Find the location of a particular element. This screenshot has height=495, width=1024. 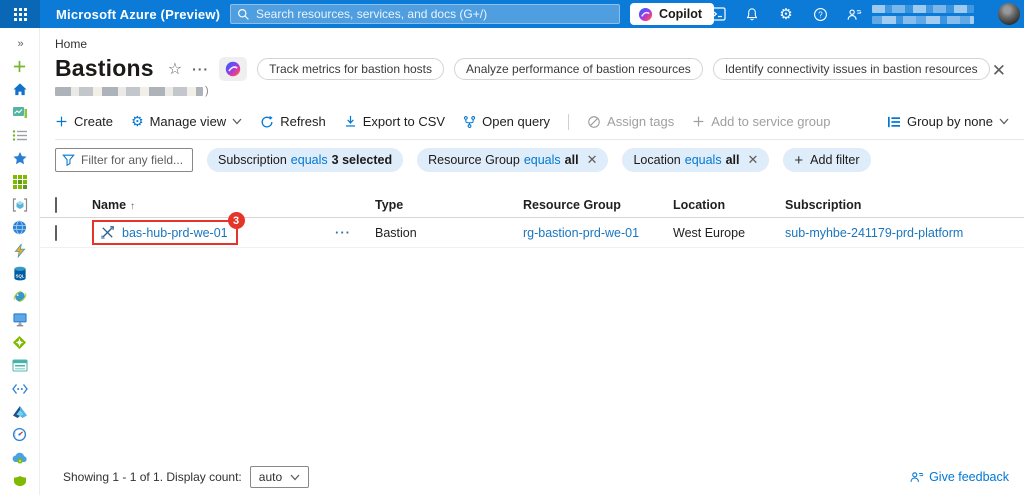

open-query-button: Open query is located at coordinates (506, 121).